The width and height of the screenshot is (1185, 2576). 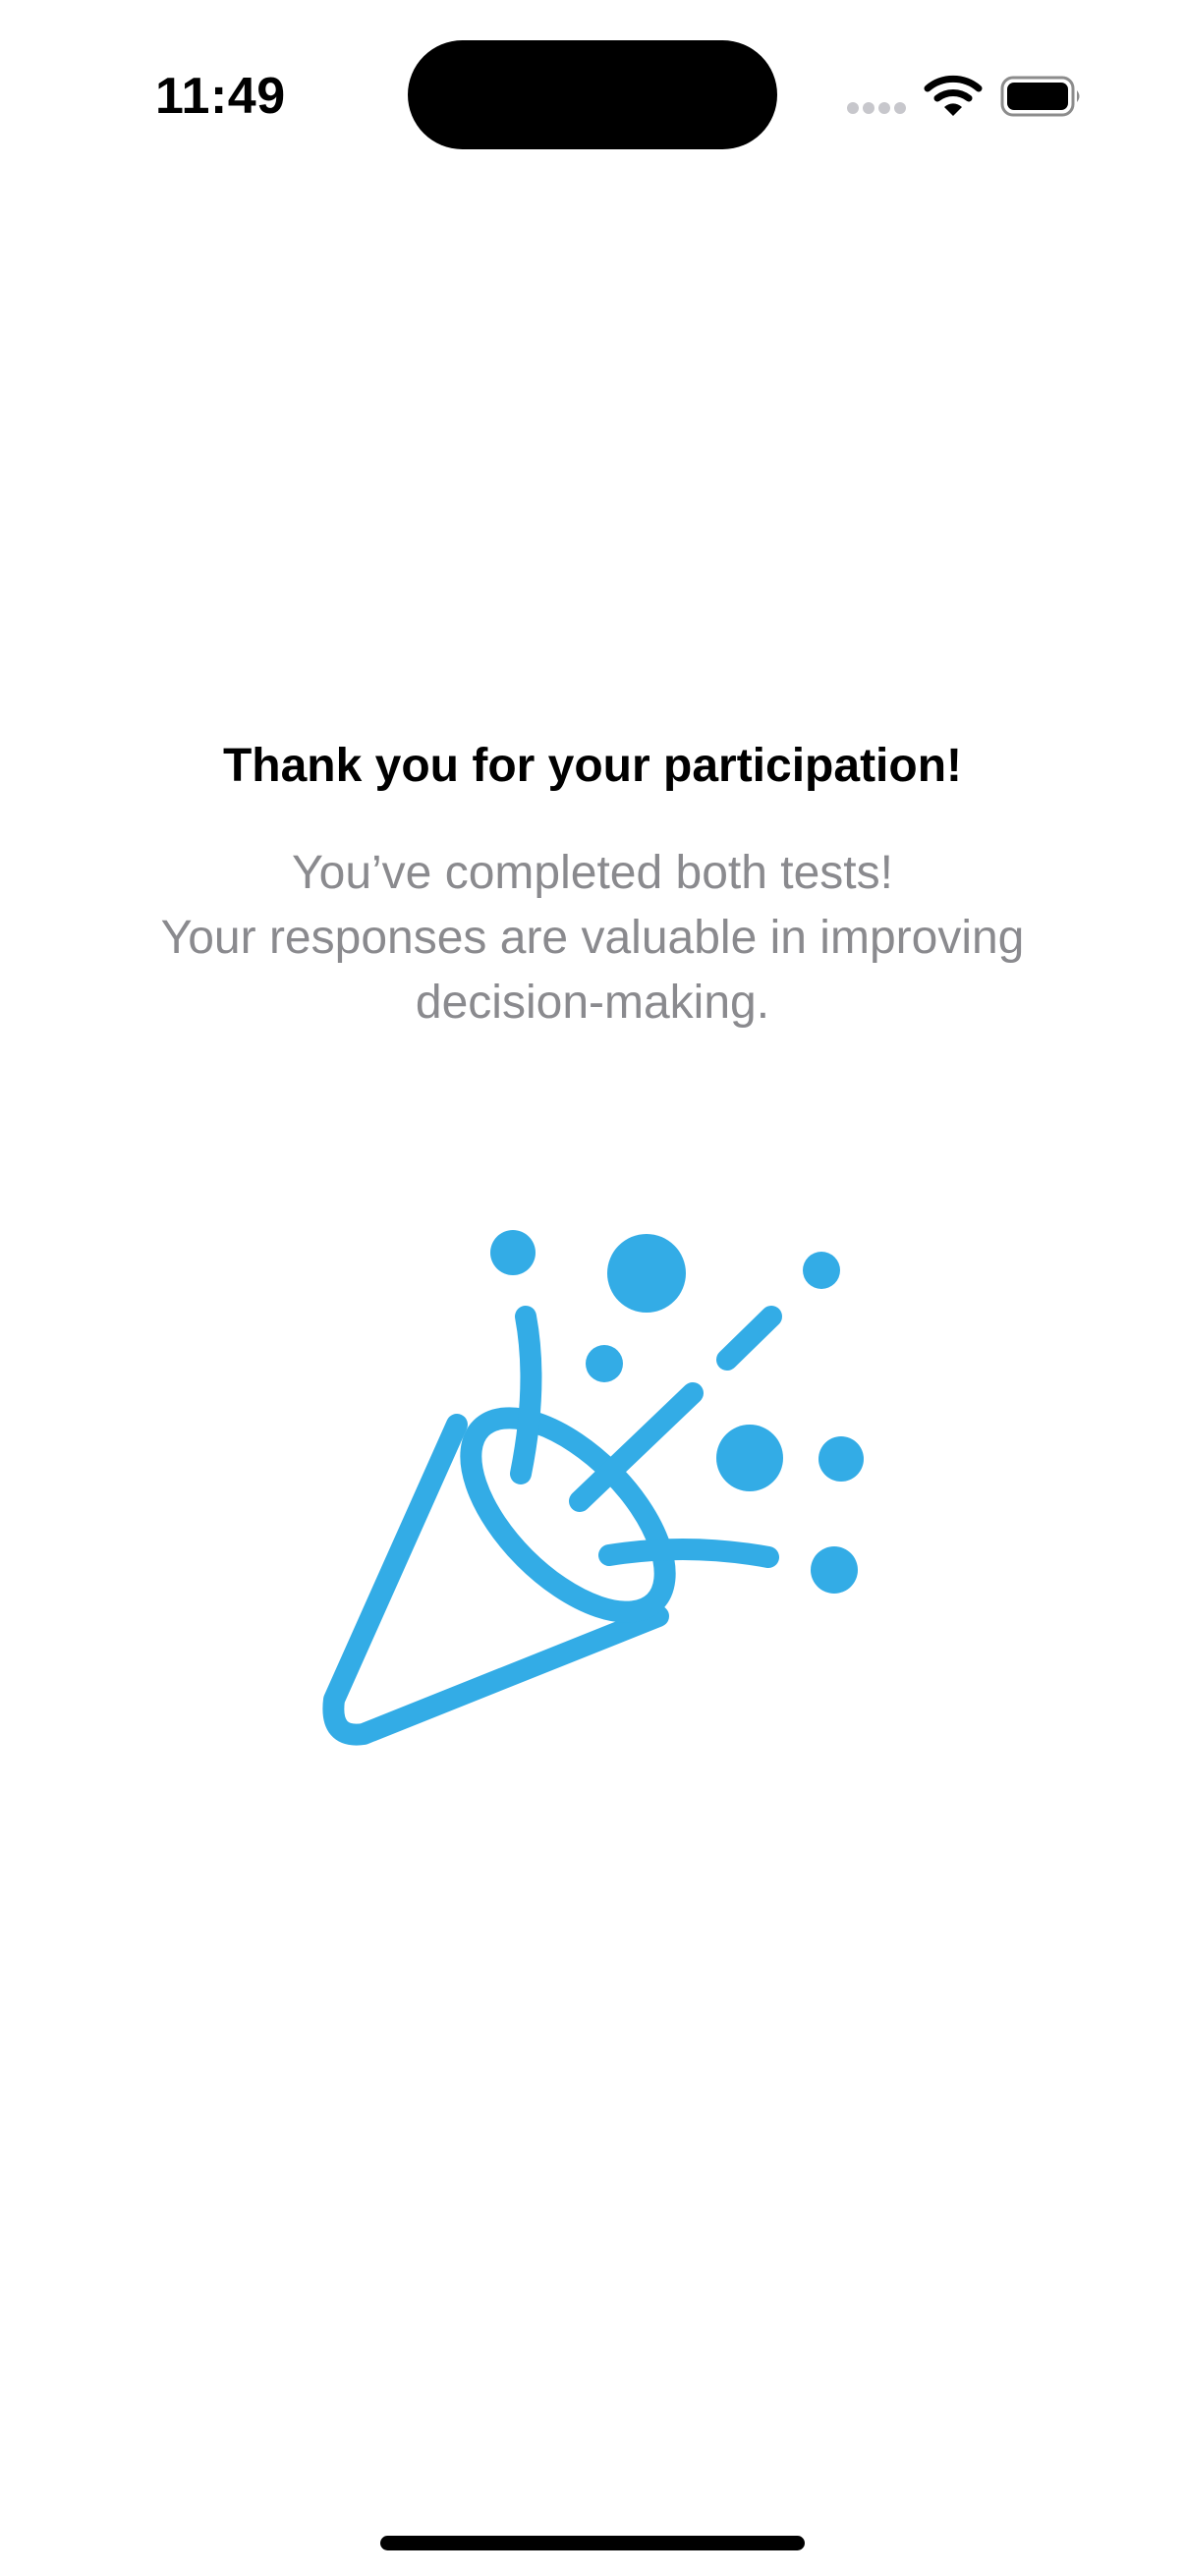 What do you see at coordinates (954, 95) in the screenshot?
I see `wifi-icon` at bounding box center [954, 95].